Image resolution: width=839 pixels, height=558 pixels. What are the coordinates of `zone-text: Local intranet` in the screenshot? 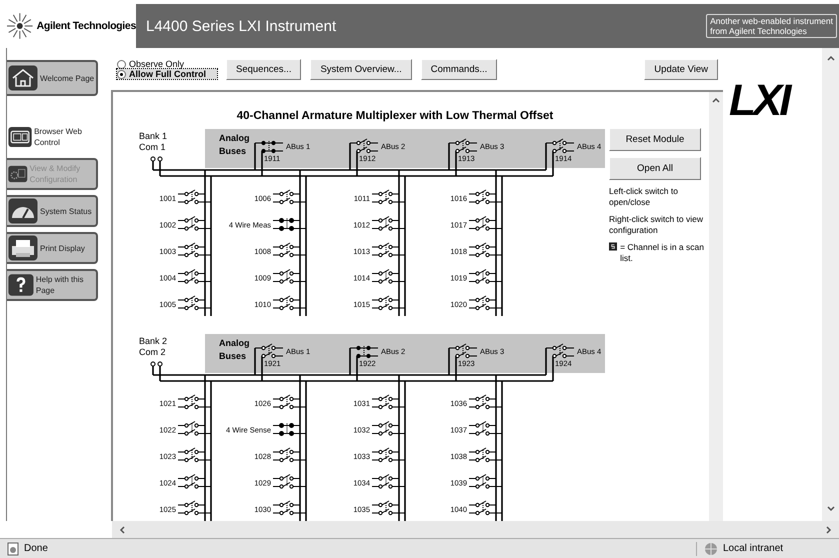 It's located at (753, 548).